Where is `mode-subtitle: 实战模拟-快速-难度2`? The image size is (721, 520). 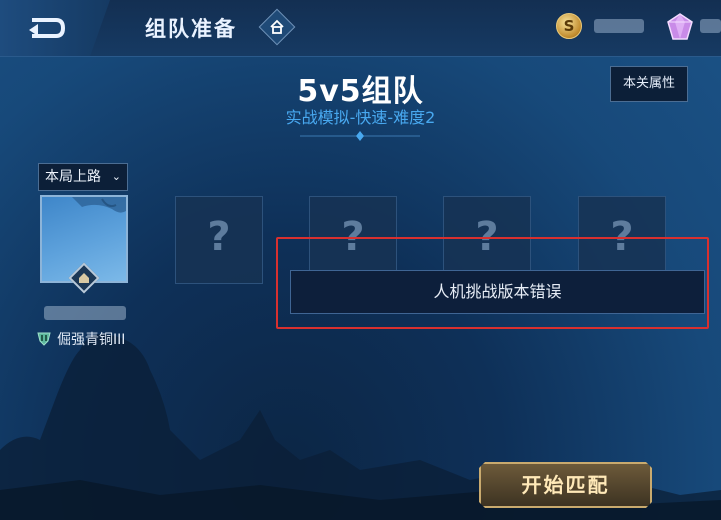 mode-subtitle: 实战模拟-快速-难度2 is located at coordinates (360, 117).